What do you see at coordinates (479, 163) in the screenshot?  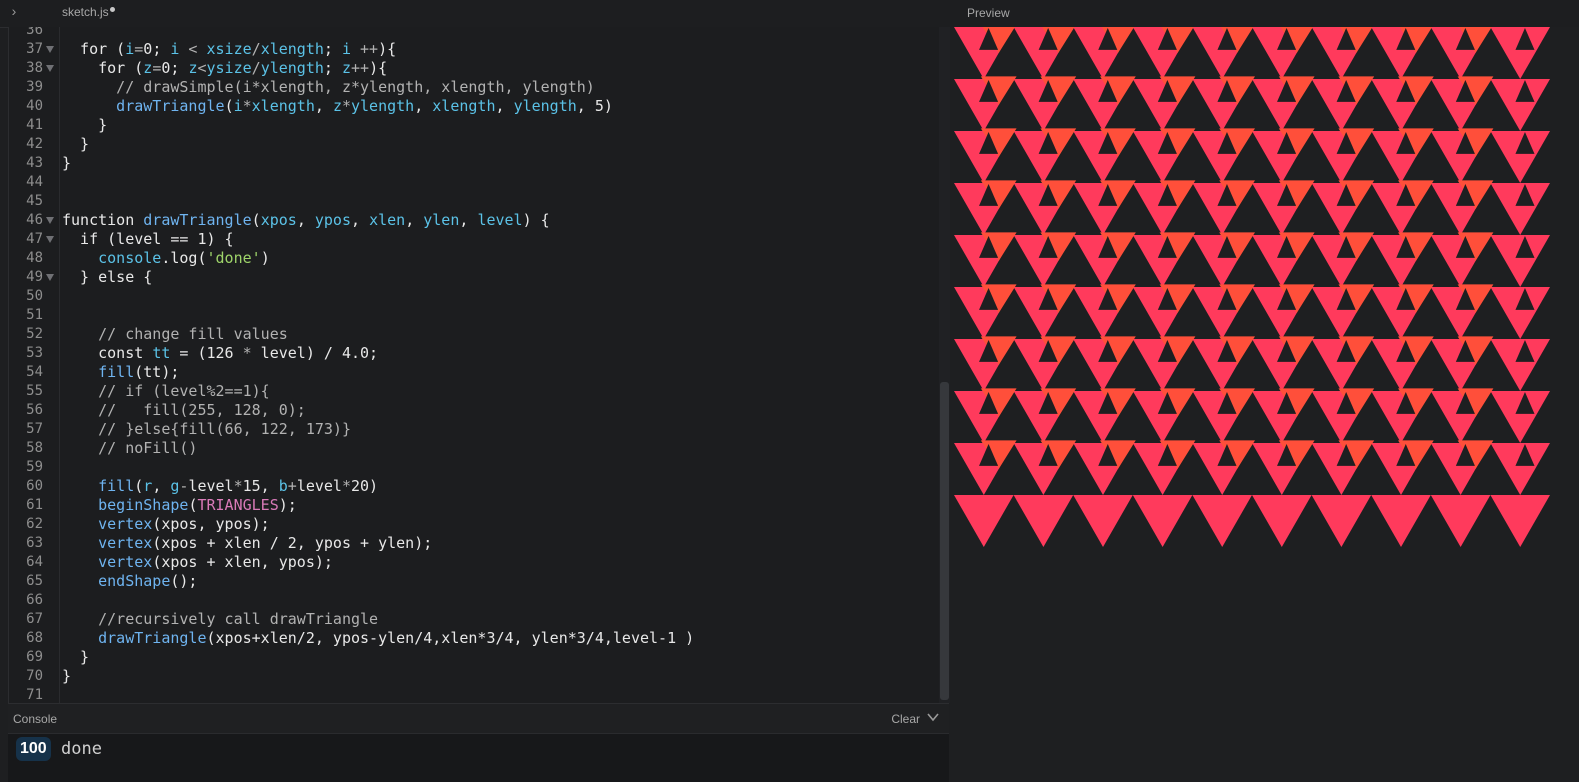 I see `code-line: 43}` at bounding box center [479, 163].